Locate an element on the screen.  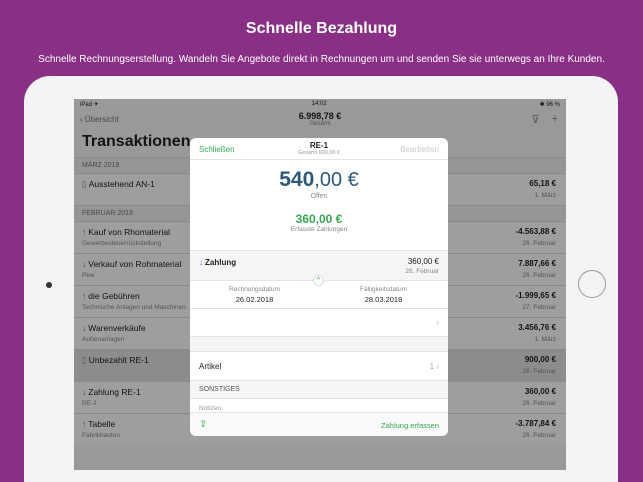
section-spacer is located at coordinates (319, 343).